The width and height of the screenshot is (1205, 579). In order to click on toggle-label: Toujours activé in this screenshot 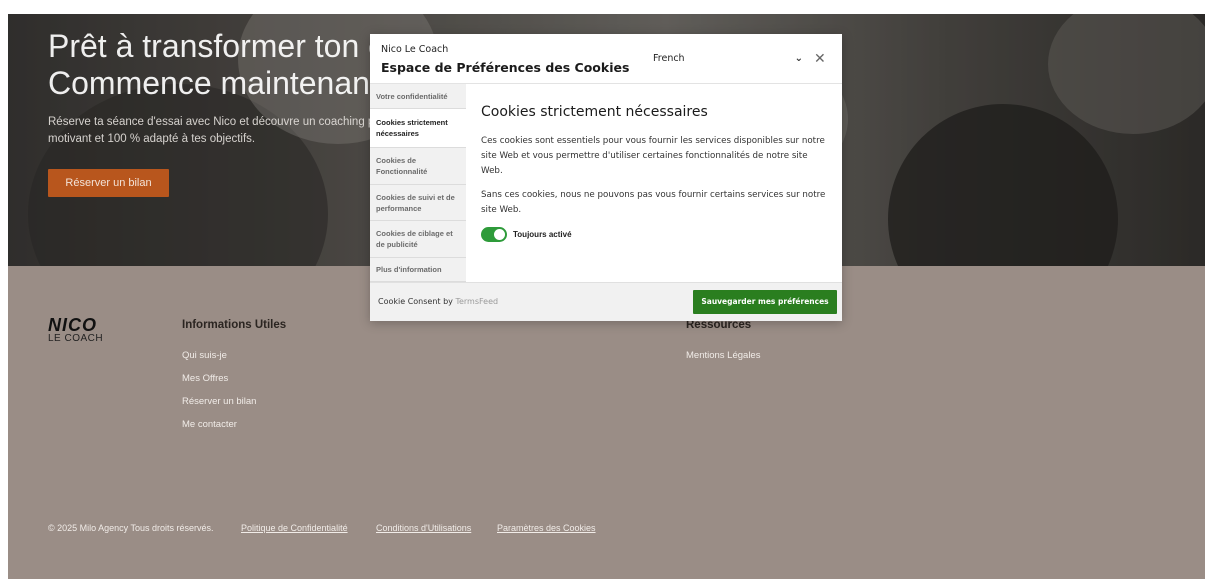, I will do `click(542, 234)`.